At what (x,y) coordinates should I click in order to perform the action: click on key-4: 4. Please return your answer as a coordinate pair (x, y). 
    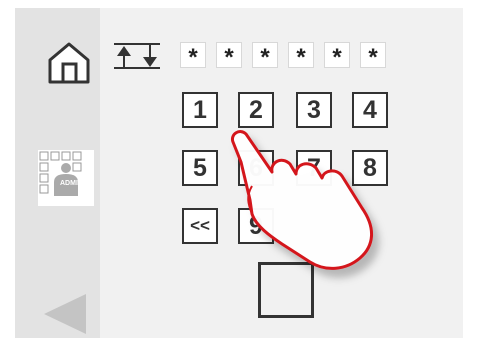
    Looking at the image, I should click on (370, 110).